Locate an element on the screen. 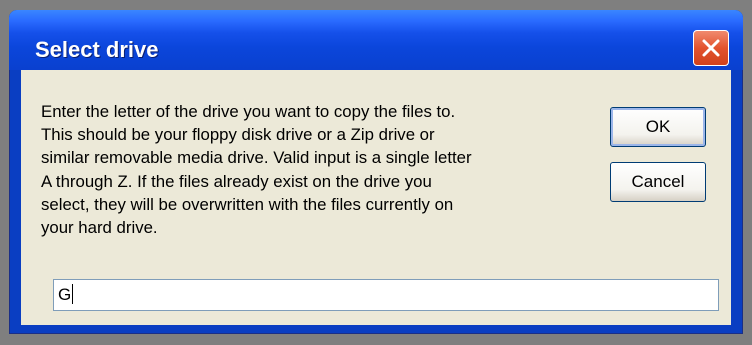  ok-button: OK is located at coordinates (658, 127).